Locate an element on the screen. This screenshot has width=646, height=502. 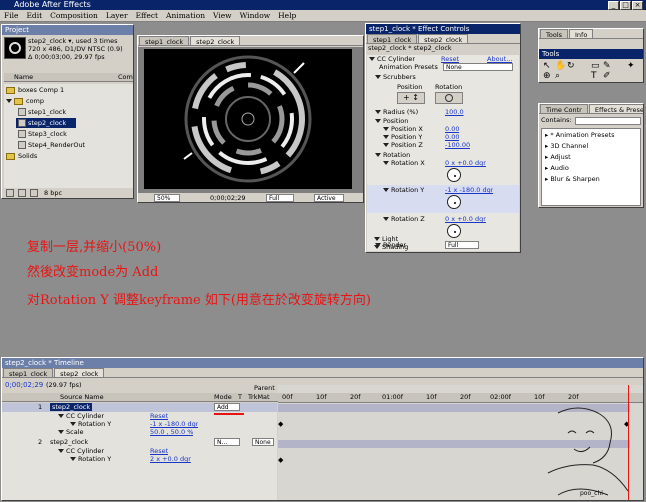
camera-select: Active is located at coordinates (329, 198).